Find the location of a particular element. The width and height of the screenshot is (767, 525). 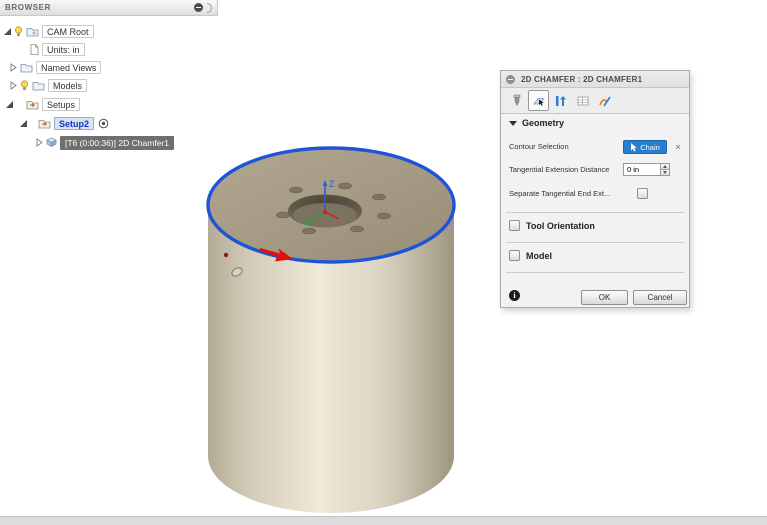

tool-tab-icon is located at coordinates (516, 100).